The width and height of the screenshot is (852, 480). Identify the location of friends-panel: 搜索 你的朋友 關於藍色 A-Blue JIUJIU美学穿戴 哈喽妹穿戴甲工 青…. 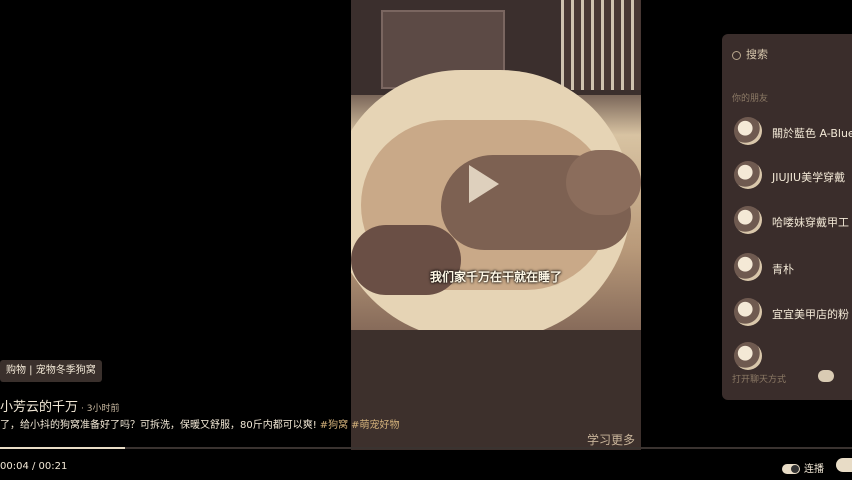
(787, 217).